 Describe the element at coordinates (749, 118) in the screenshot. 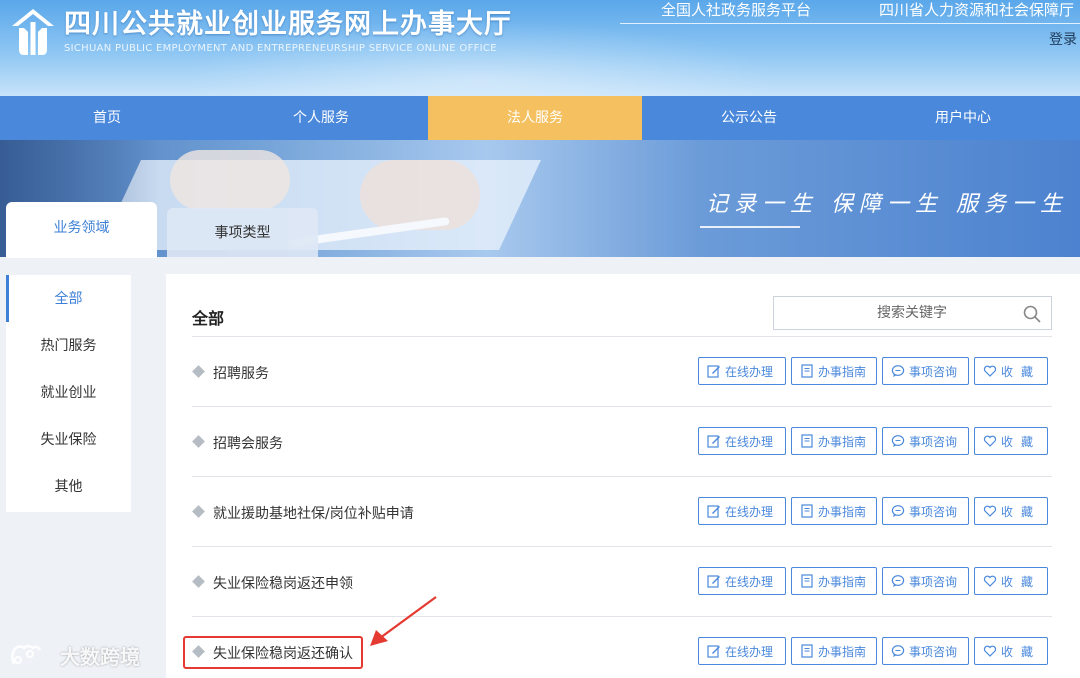

I see `nav-item-announcements: 公示公告` at that location.